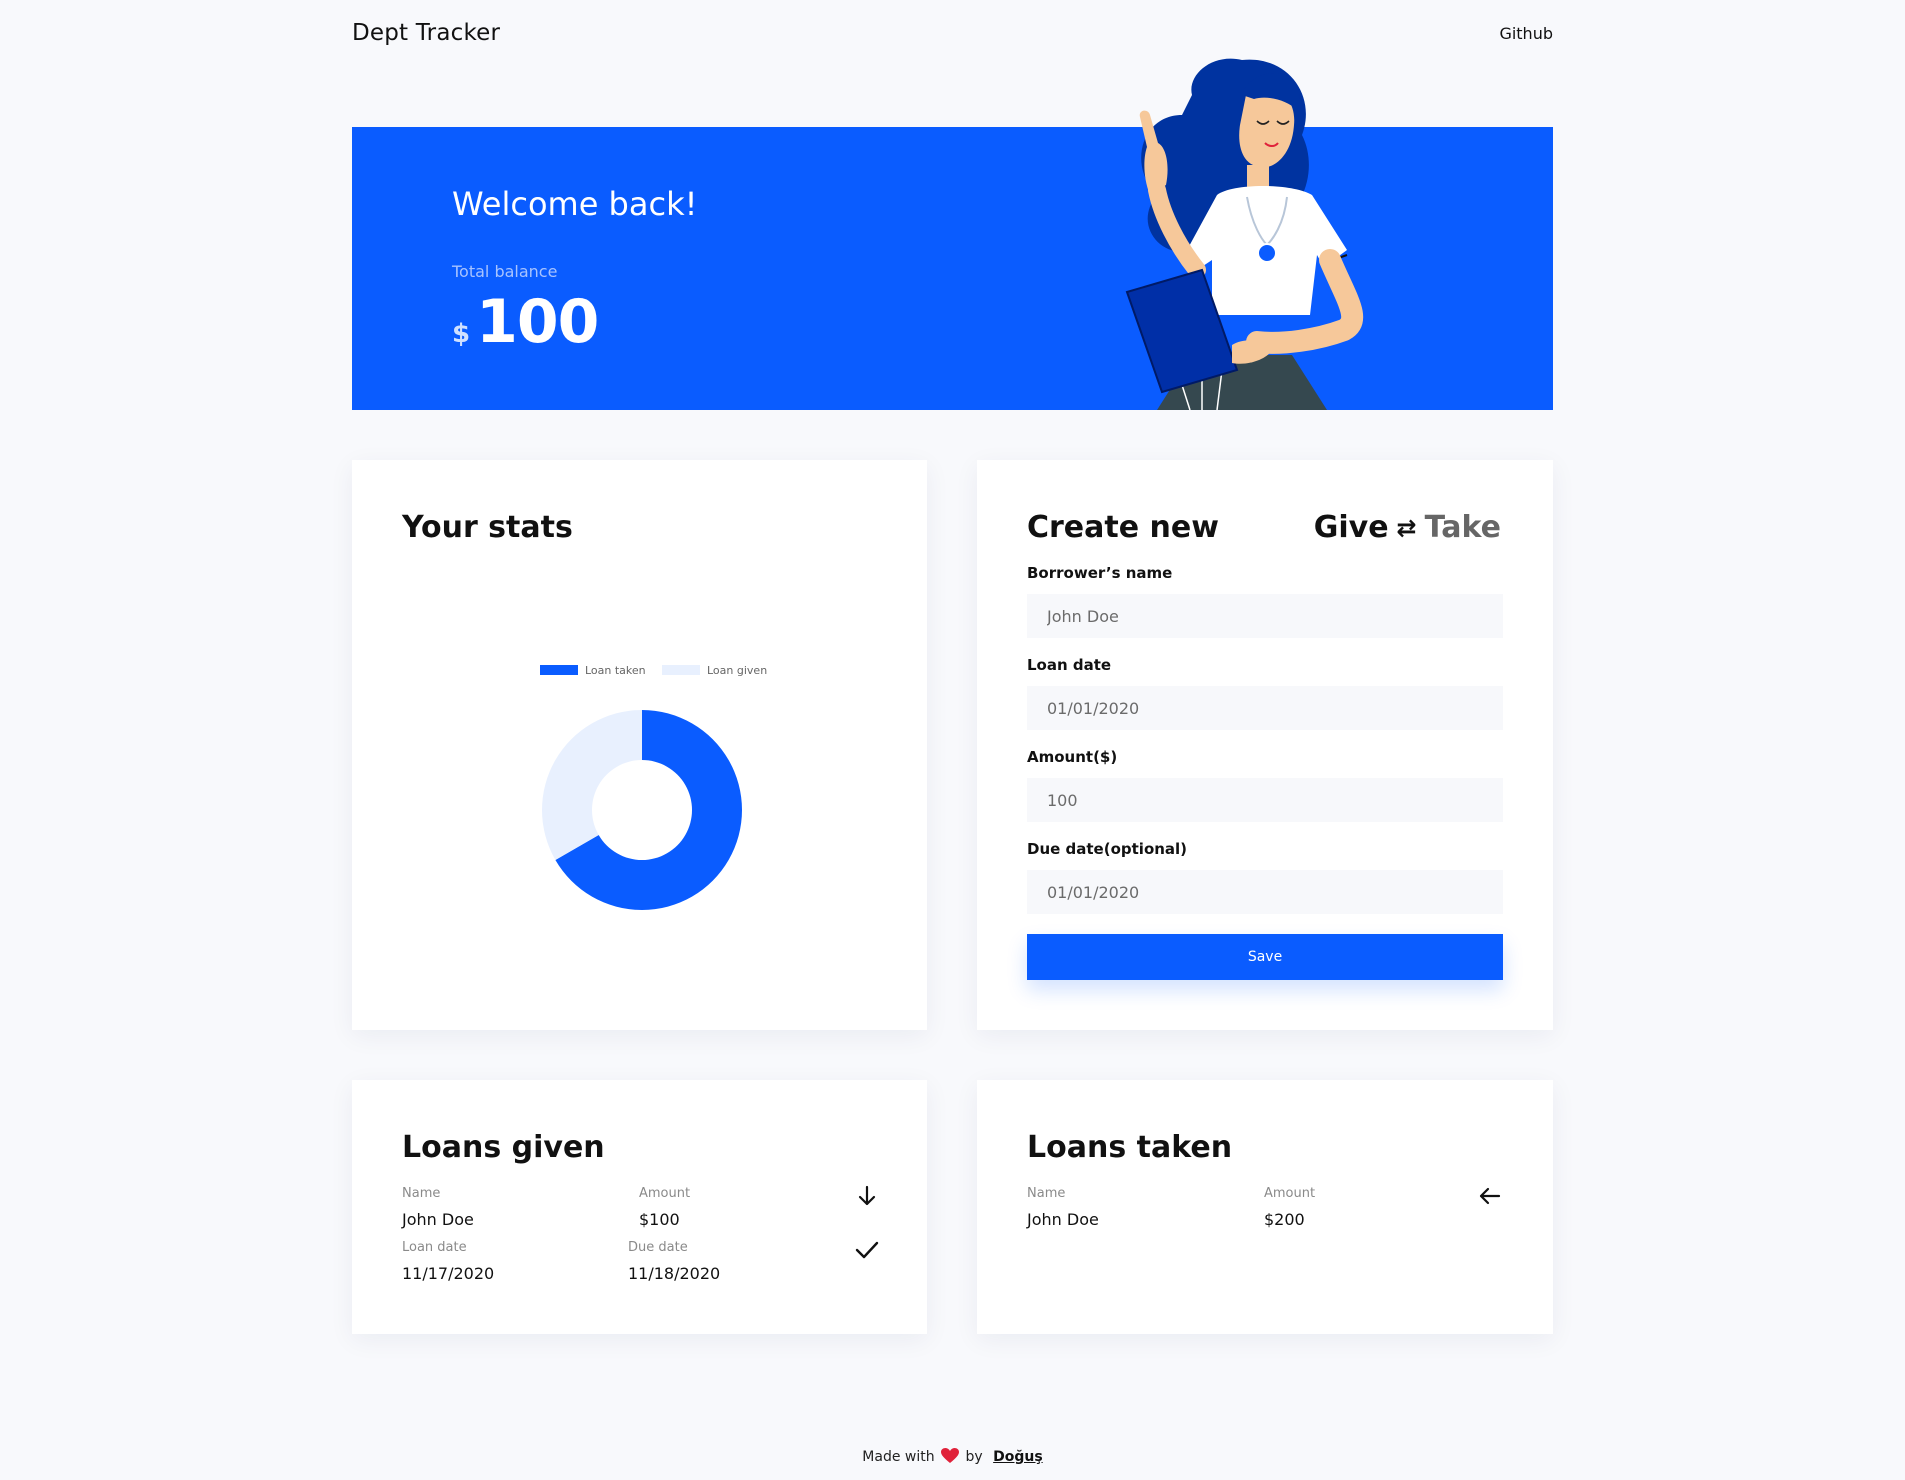 Image resolution: width=1905 pixels, height=1480 pixels. Describe the element at coordinates (461, 334) in the screenshot. I see `balance-currency: $` at that location.